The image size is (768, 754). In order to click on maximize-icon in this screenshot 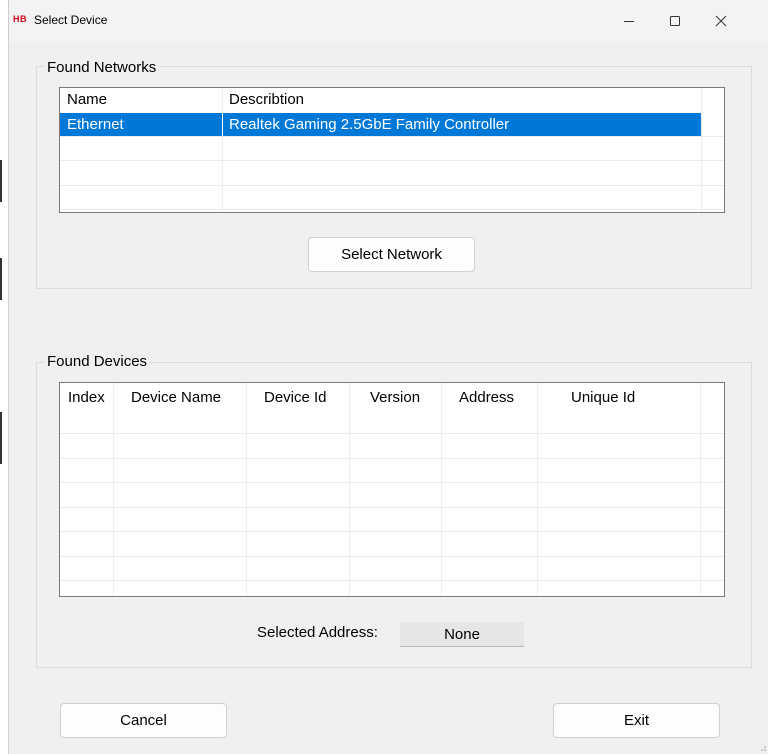, I will do `click(675, 21)`.